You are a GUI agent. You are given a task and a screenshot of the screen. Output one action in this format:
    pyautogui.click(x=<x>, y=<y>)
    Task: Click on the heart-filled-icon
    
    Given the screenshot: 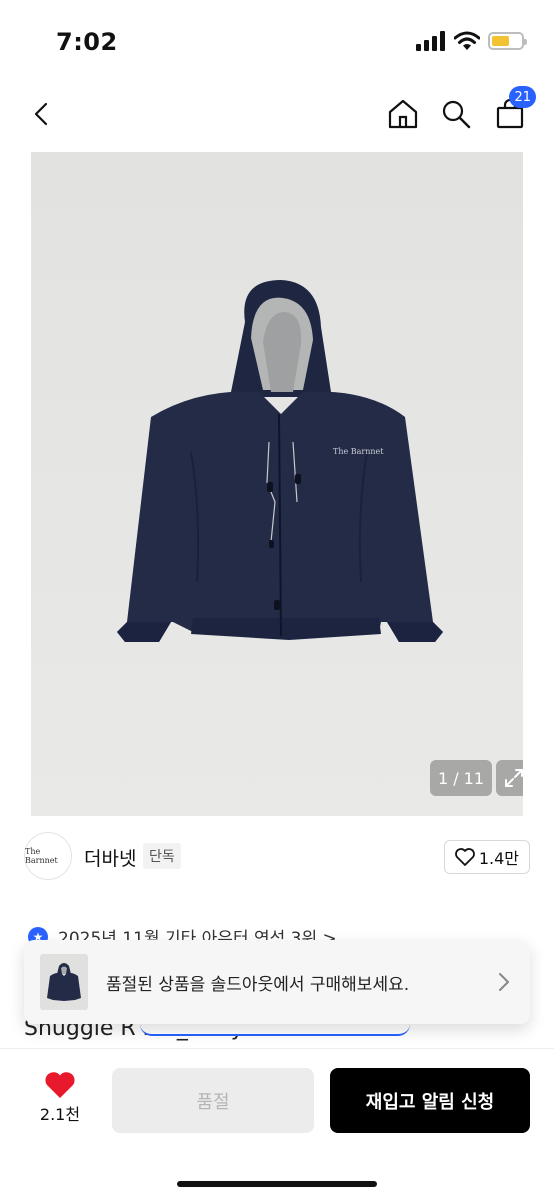 What is the action you would take?
    pyautogui.click(x=60, y=1085)
    